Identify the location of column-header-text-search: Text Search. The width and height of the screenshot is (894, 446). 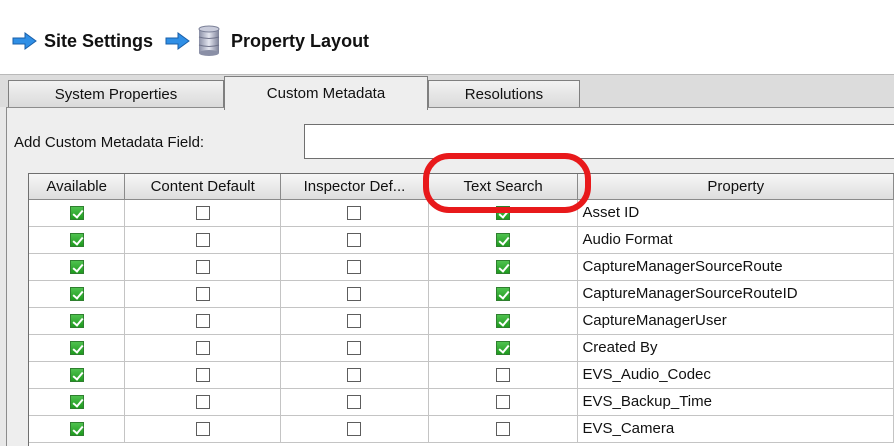
(503, 187).